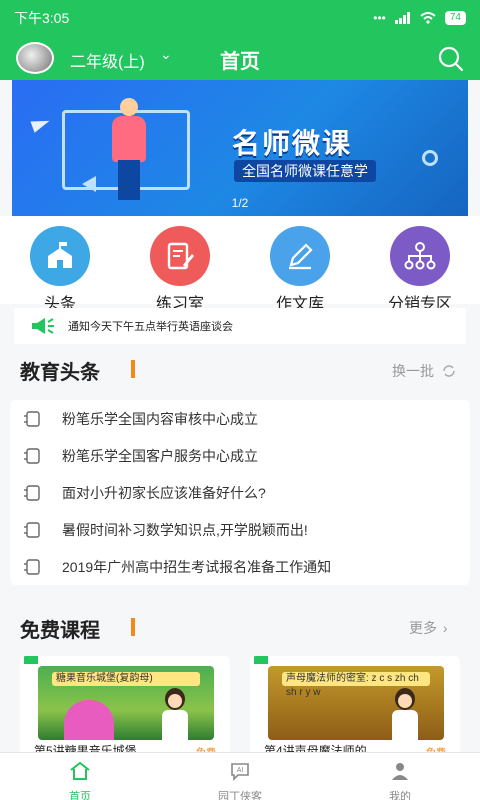  What do you see at coordinates (300, 256) in the screenshot?
I see `pencil-icon` at bounding box center [300, 256].